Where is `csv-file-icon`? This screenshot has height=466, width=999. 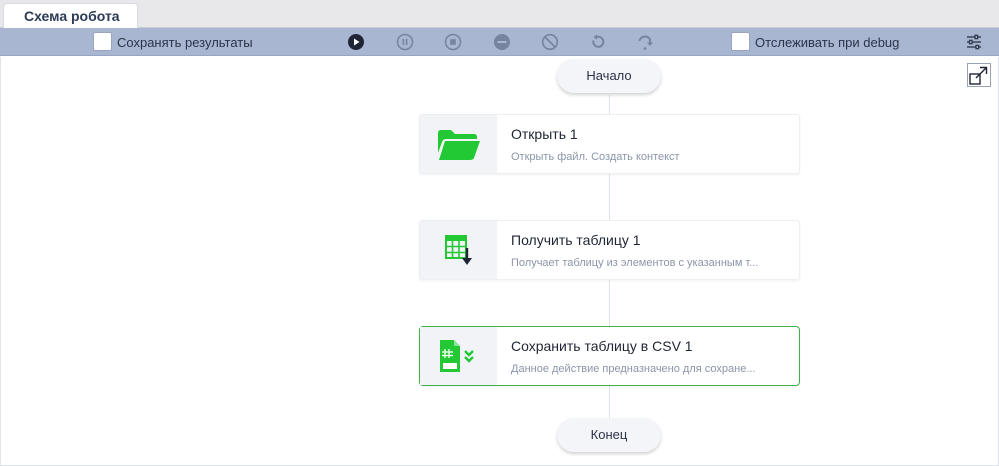 csv-file-icon is located at coordinates (456, 356).